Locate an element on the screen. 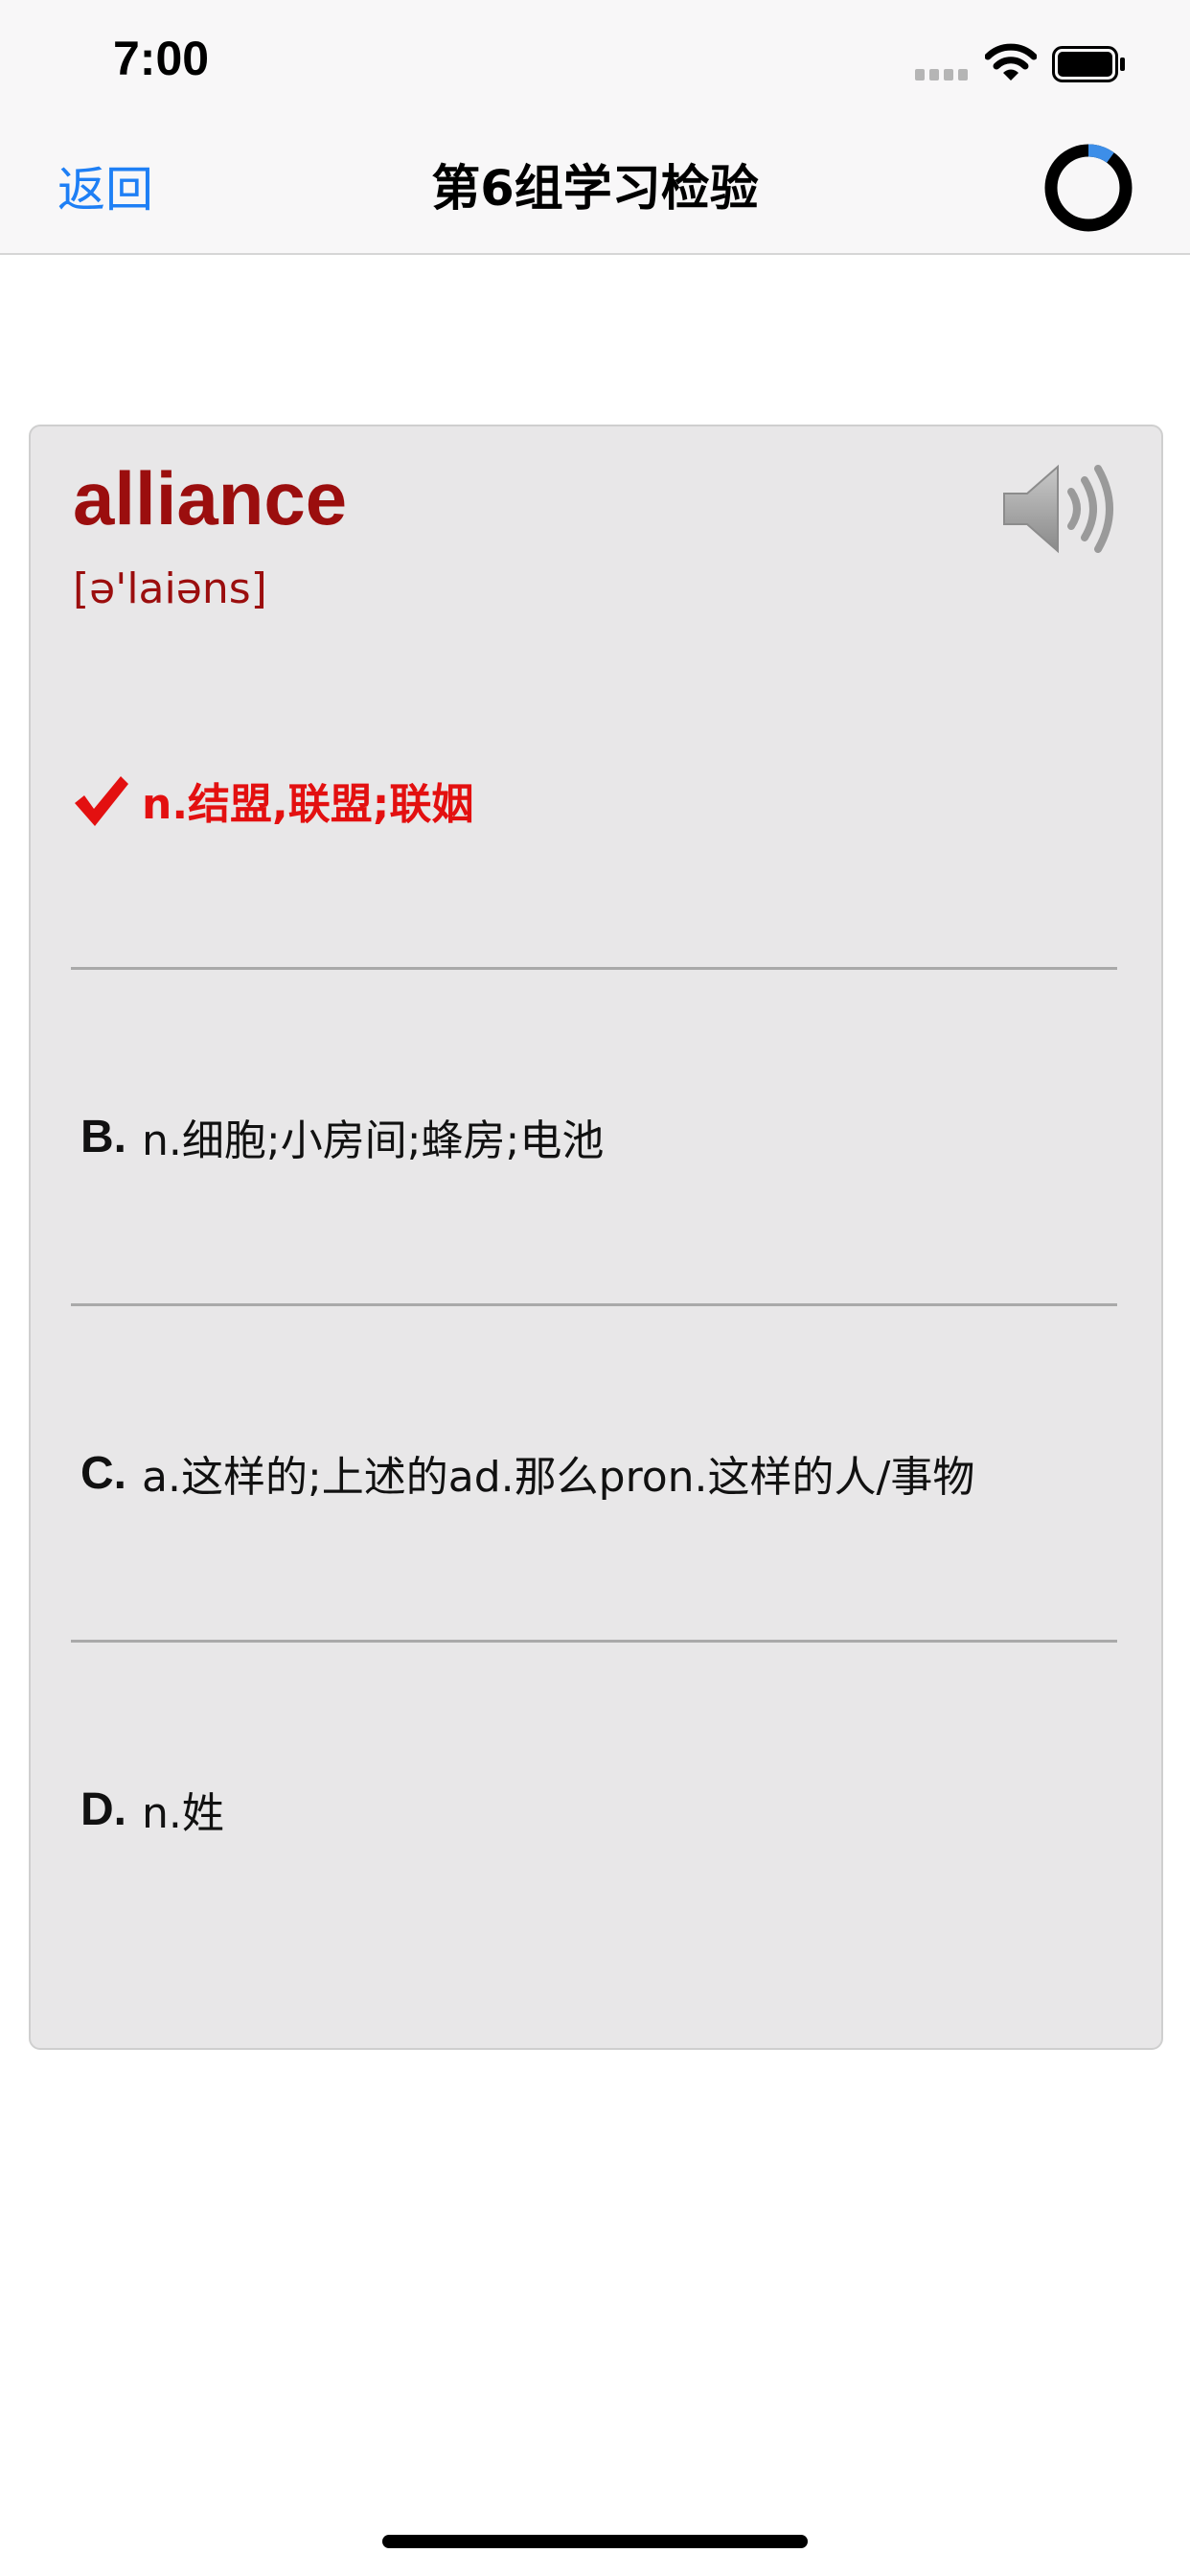  option-c-letter: C. is located at coordinates (103, 1473).